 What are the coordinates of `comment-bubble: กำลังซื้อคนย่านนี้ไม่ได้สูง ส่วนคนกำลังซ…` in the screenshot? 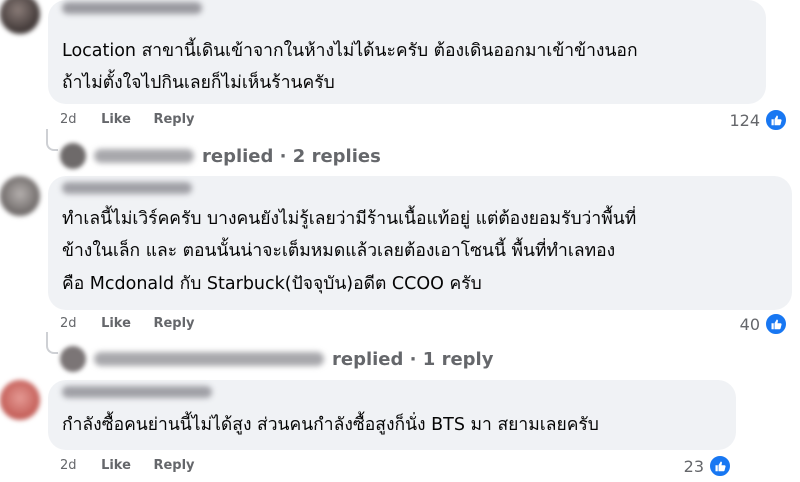 It's located at (392, 415).